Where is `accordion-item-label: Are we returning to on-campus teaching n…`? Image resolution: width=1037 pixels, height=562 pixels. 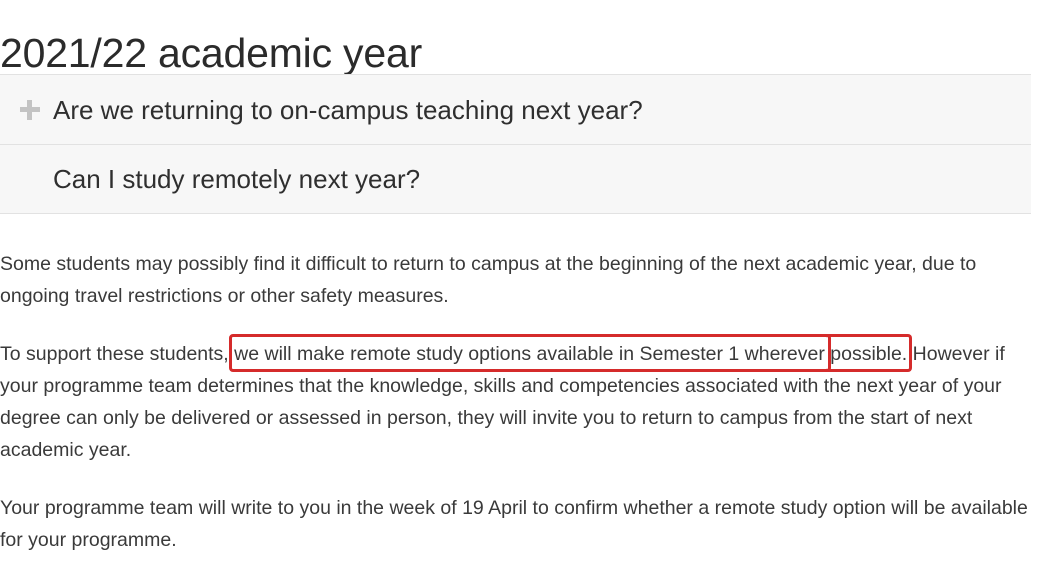
accordion-item-label: Are we returning to on-campus teaching n… is located at coordinates (348, 109).